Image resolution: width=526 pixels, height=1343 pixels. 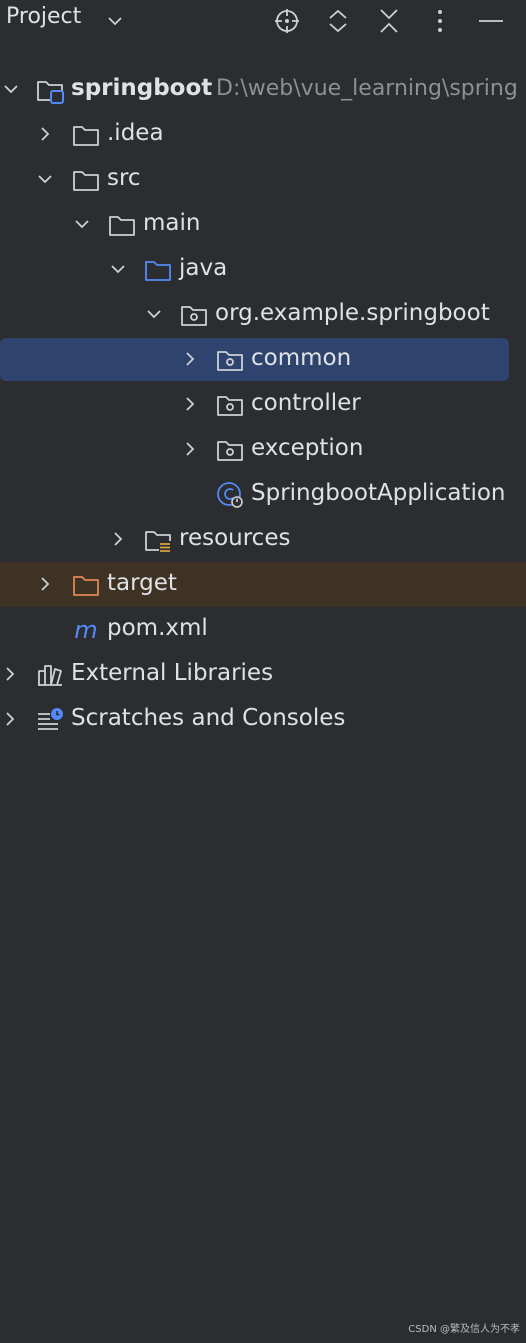 What do you see at coordinates (158, 540) in the screenshot?
I see `resources-folder-icon` at bounding box center [158, 540].